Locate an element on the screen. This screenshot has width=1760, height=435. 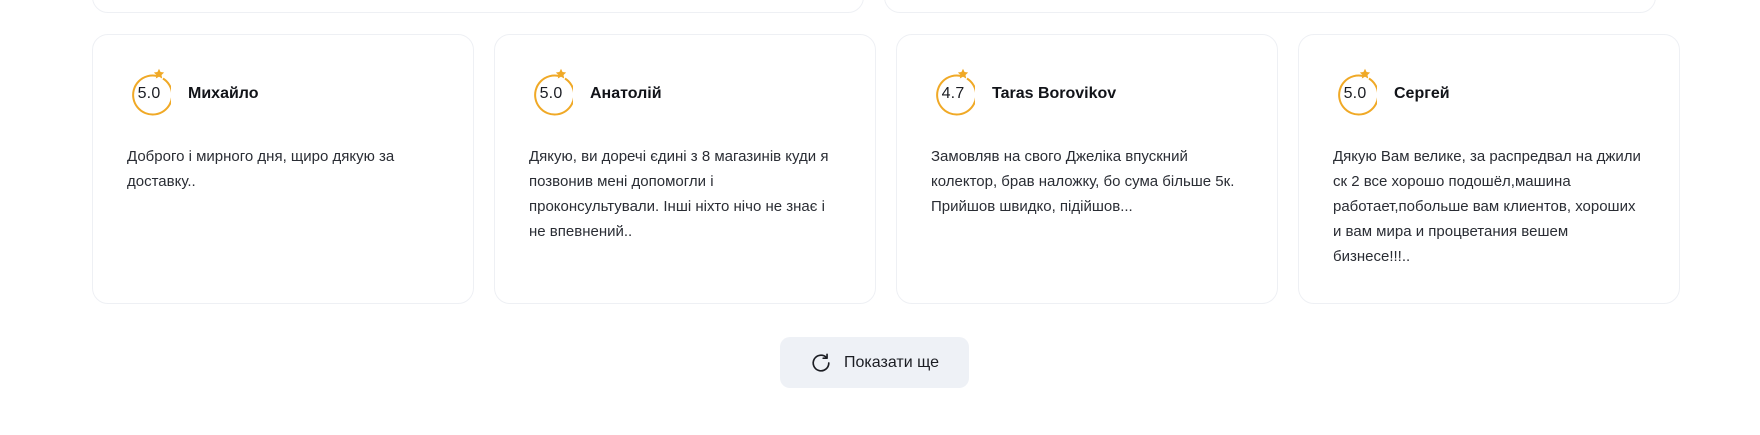
review-author: Анатолій is located at coordinates (626, 93).